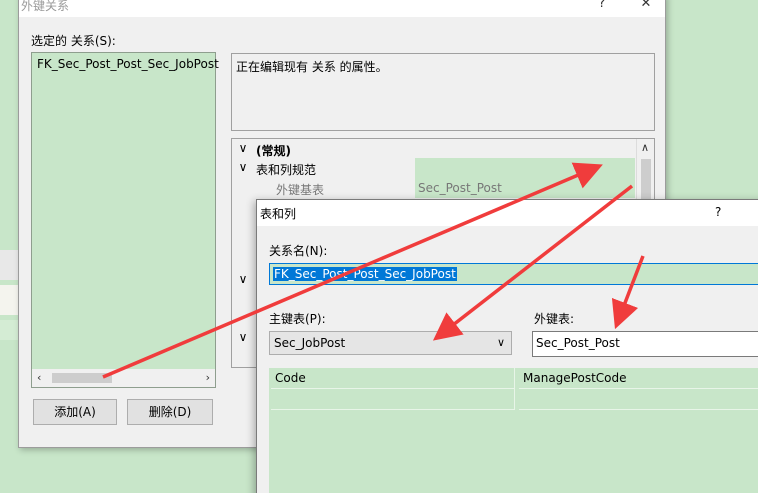 This screenshot has height=493, width=758. I want to click on dialog-title: 表和列, so click(278, 214).